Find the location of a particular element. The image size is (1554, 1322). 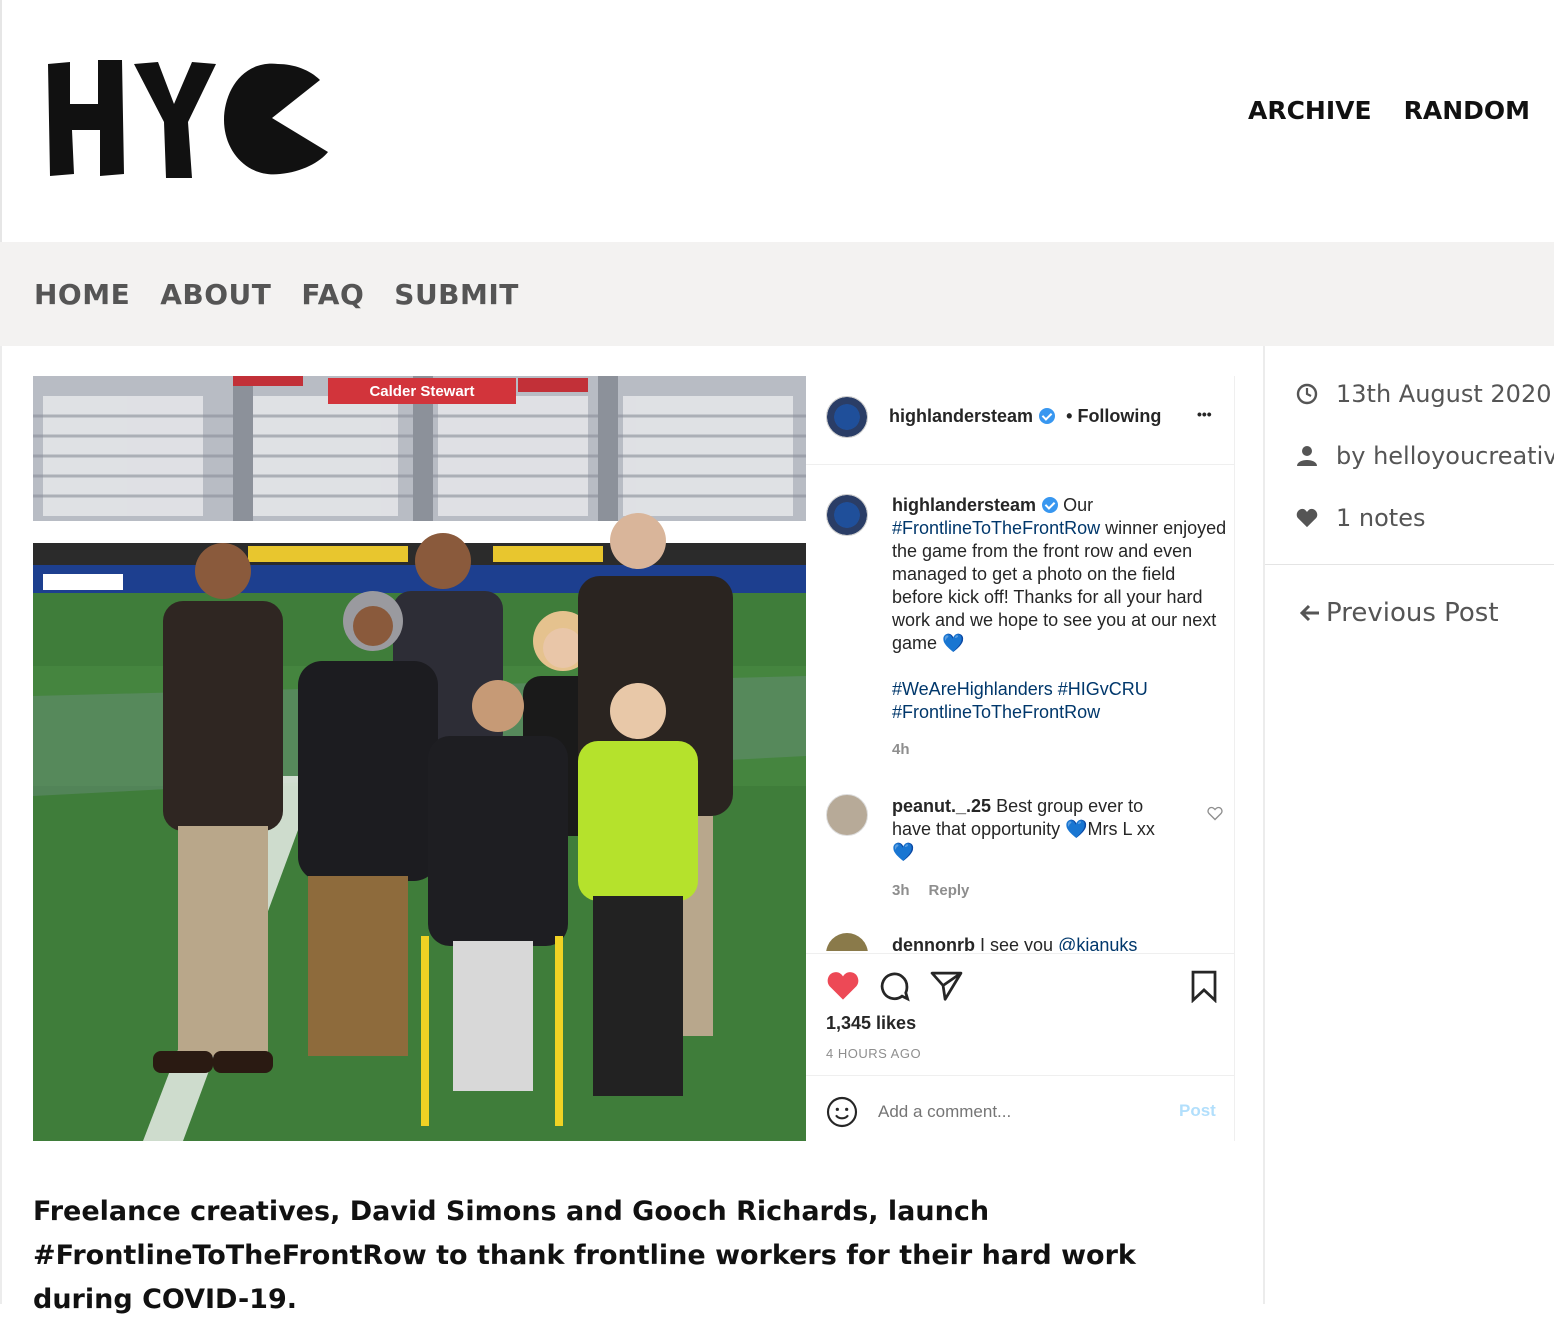

comment-bubble-icon is located at coordinates (894, 986).